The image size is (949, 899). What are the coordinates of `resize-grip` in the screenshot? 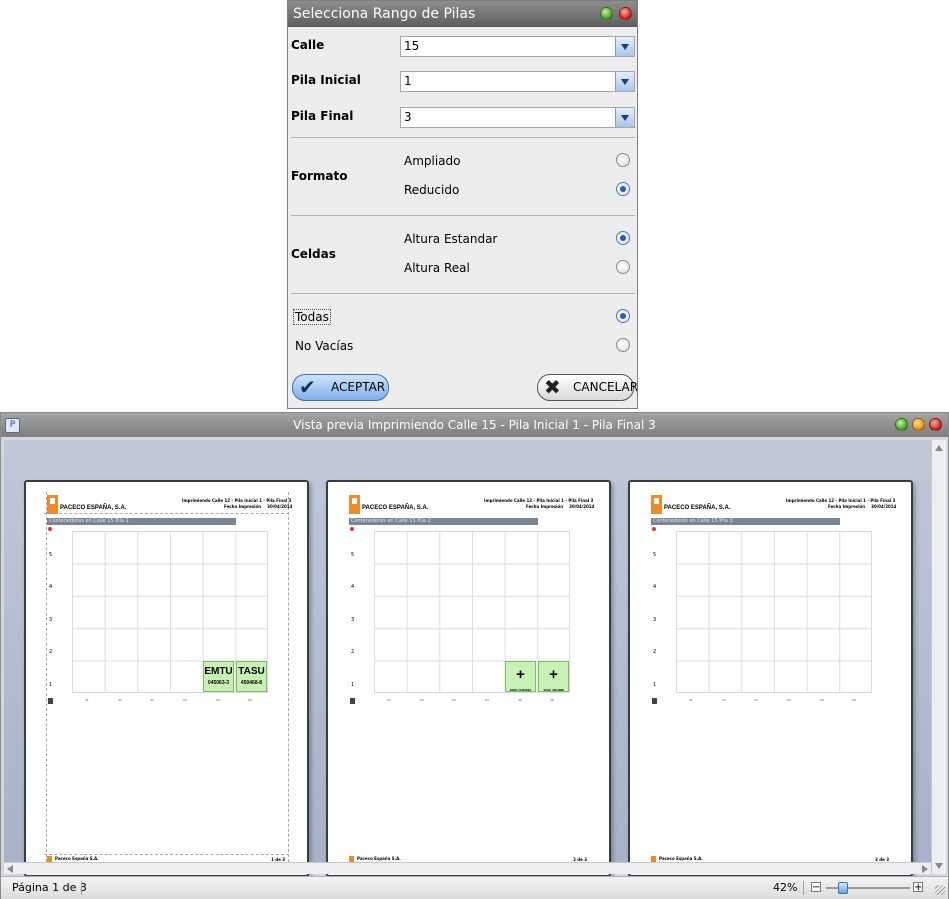 It's located at (940, 890).